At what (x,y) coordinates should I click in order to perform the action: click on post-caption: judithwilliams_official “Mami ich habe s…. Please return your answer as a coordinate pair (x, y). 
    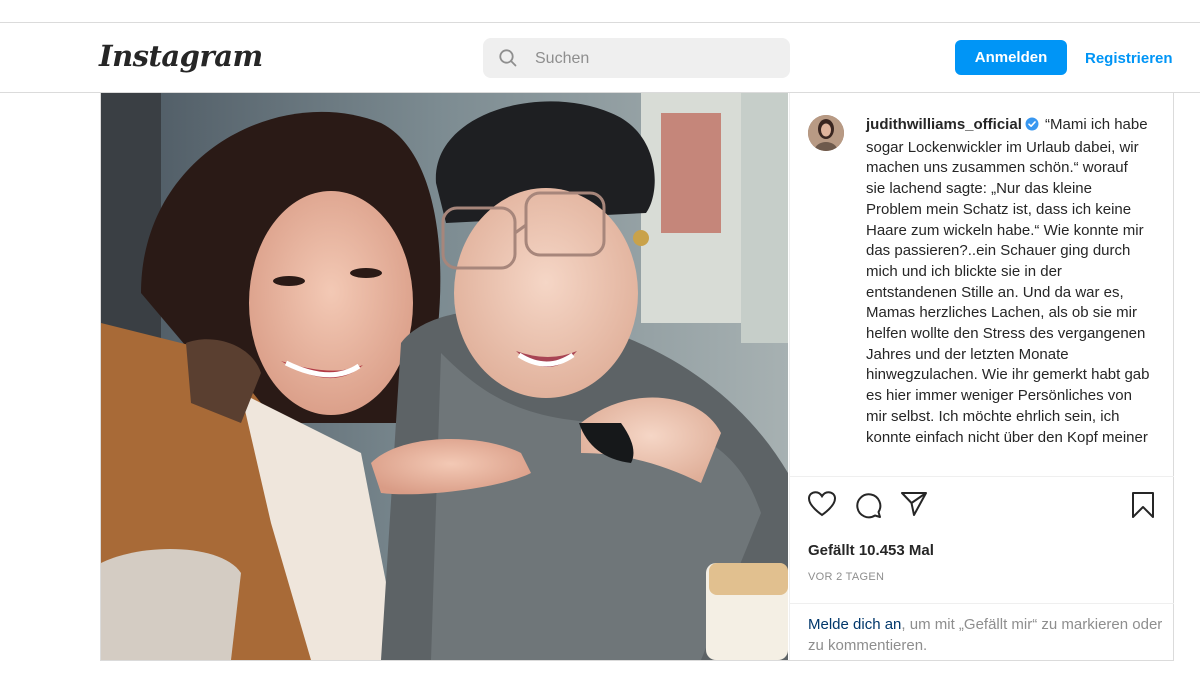
    Looking at the image, I should click on (1008, 281).